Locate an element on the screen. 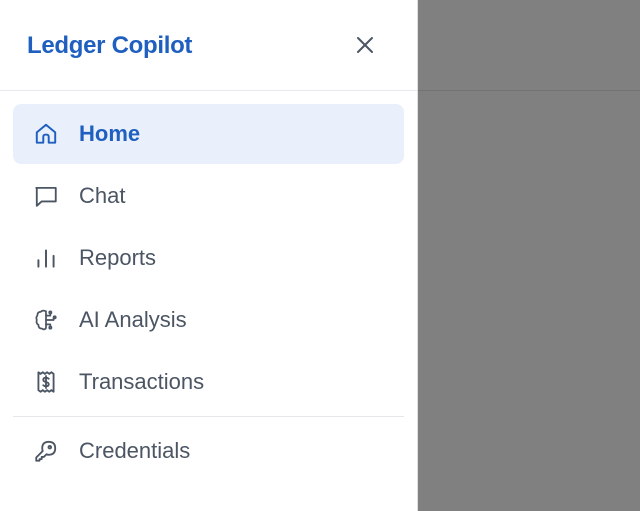 The width and height of the screenshot is (640, 511). nav-item-home: Home is located at coordinates (208, 134).